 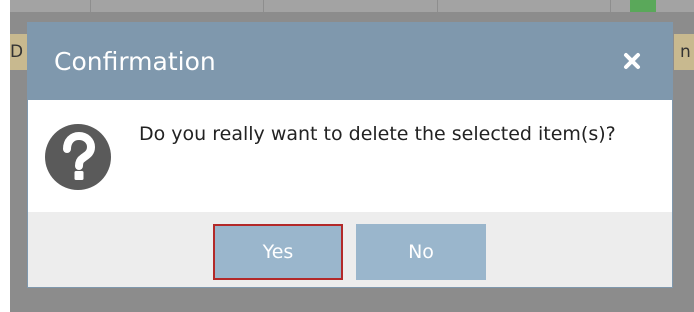 I want to click on dialog-title: Confirmation, so click(x=135, y=61).